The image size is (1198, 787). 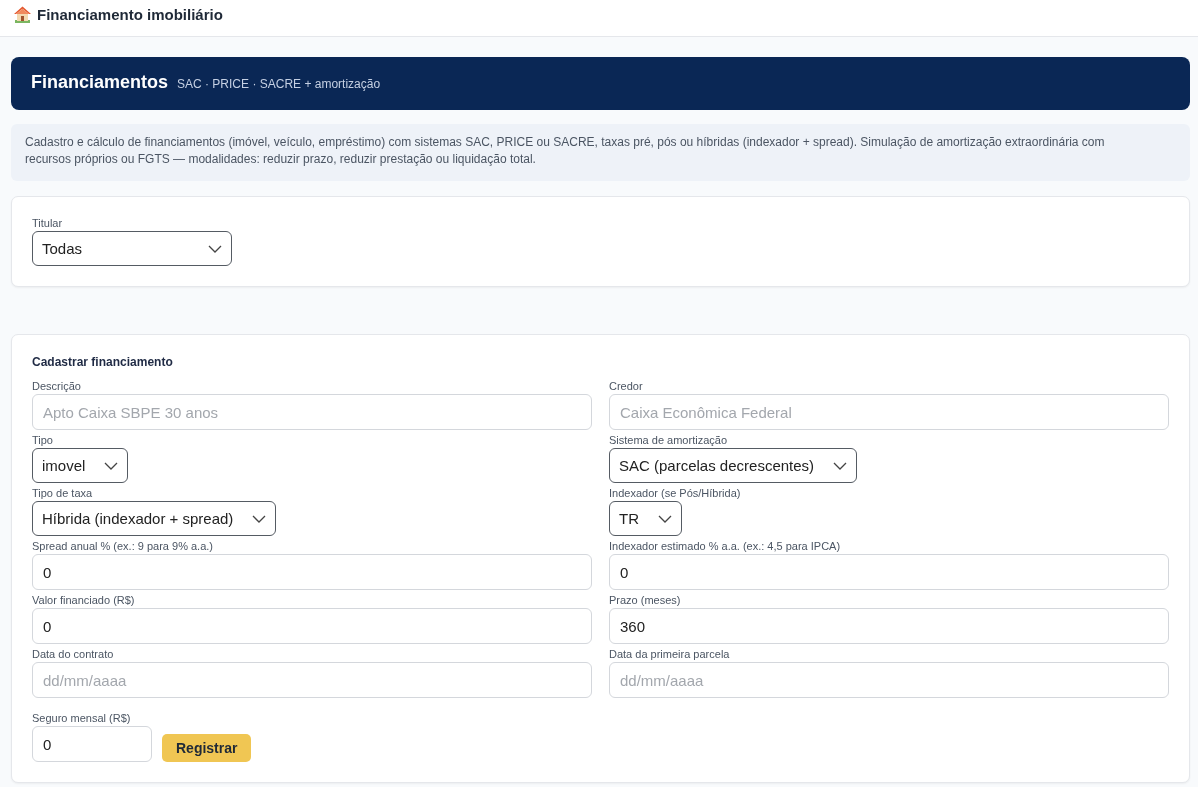 What do you see at coordinates (80, 465) in the screenshot?
I see `select-field: imovel` at bounding box center [80, 465].